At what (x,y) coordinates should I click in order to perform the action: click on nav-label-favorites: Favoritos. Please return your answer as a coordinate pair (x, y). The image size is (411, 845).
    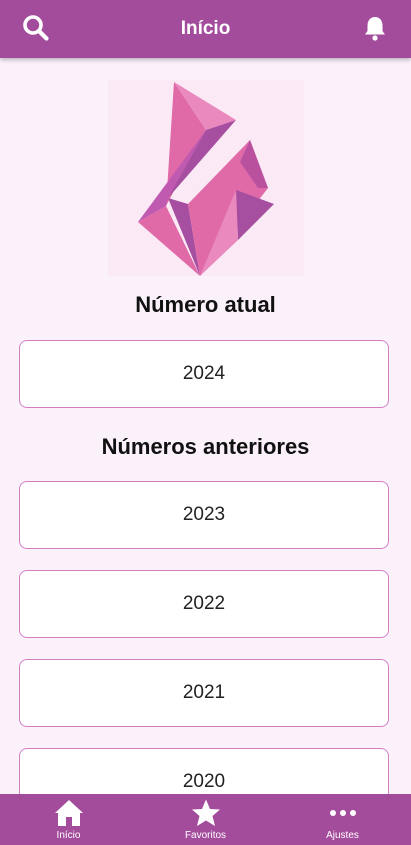
    Looking at the image, I should click on (205, 835).